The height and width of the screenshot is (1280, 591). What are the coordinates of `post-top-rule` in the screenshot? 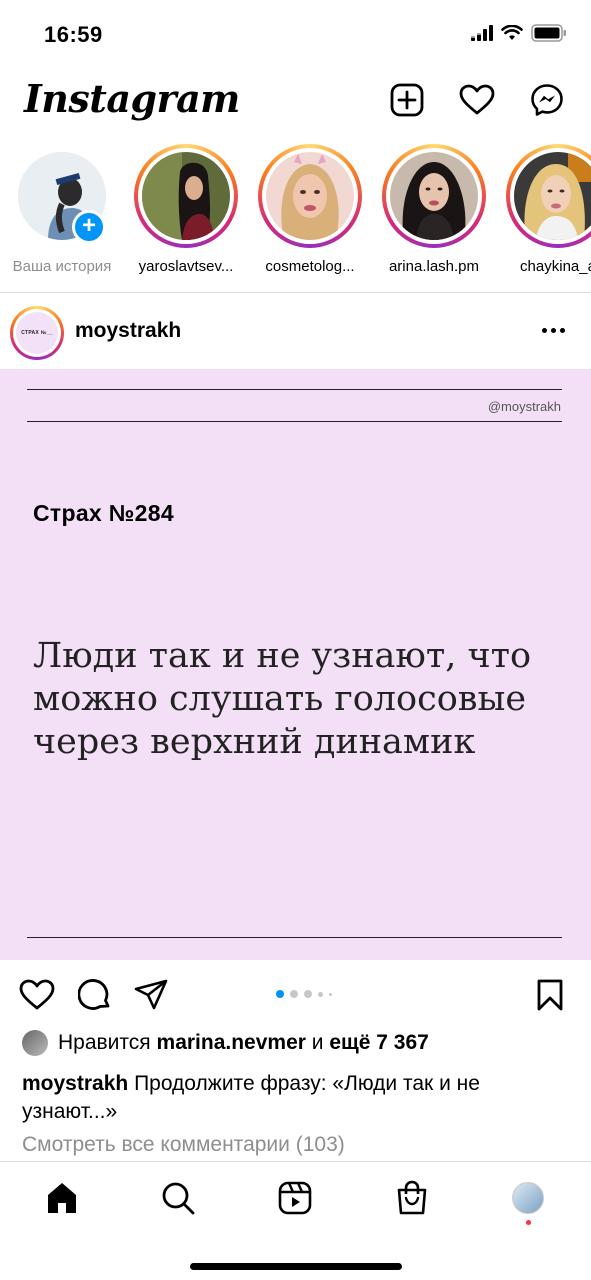 It's located at (294, 389).